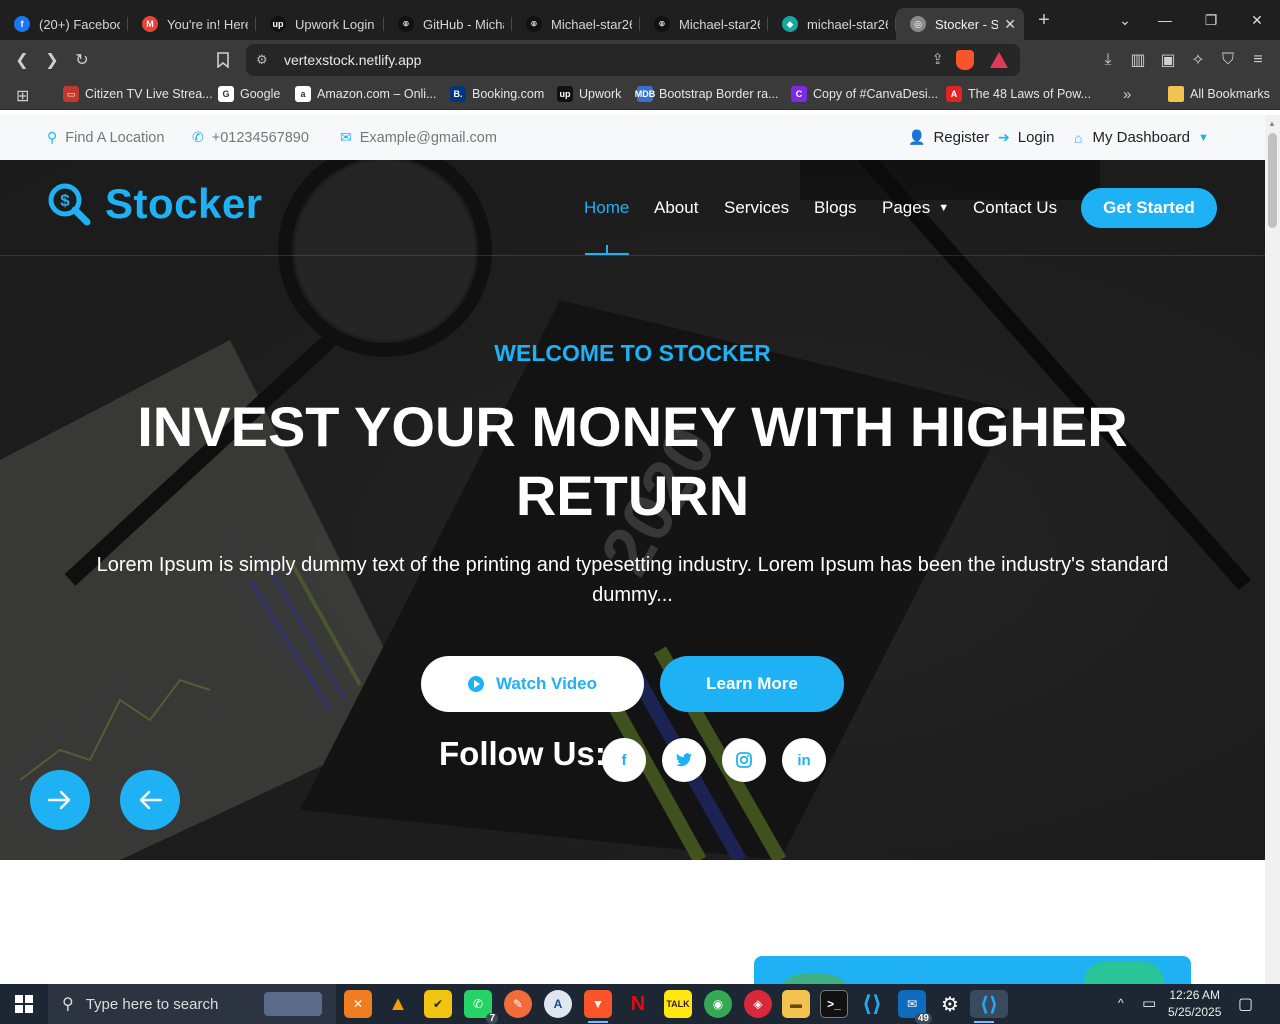  I want to click on linkedin-link: in, so click(804, 760).